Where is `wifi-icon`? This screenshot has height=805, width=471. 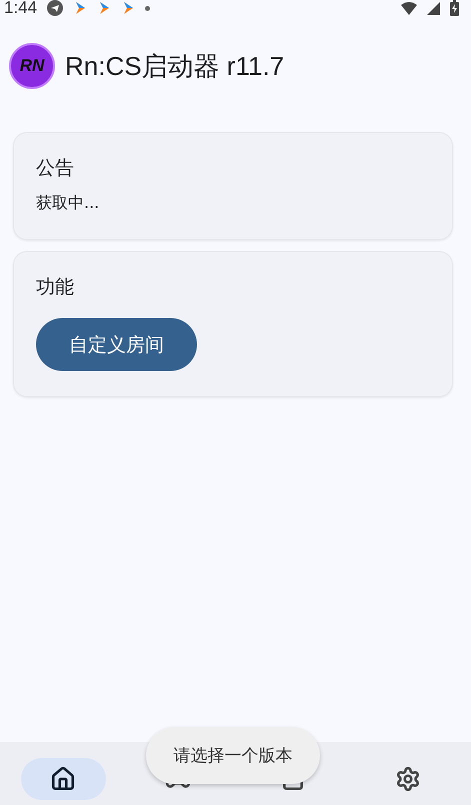
wifi-icon is located at coordinates (409, 8).